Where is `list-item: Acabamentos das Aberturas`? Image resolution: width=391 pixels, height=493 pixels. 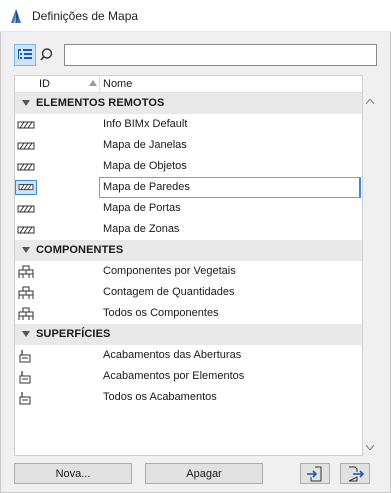
list-item: Acabamentos das Aberturas is located at coordinates (188, 355).